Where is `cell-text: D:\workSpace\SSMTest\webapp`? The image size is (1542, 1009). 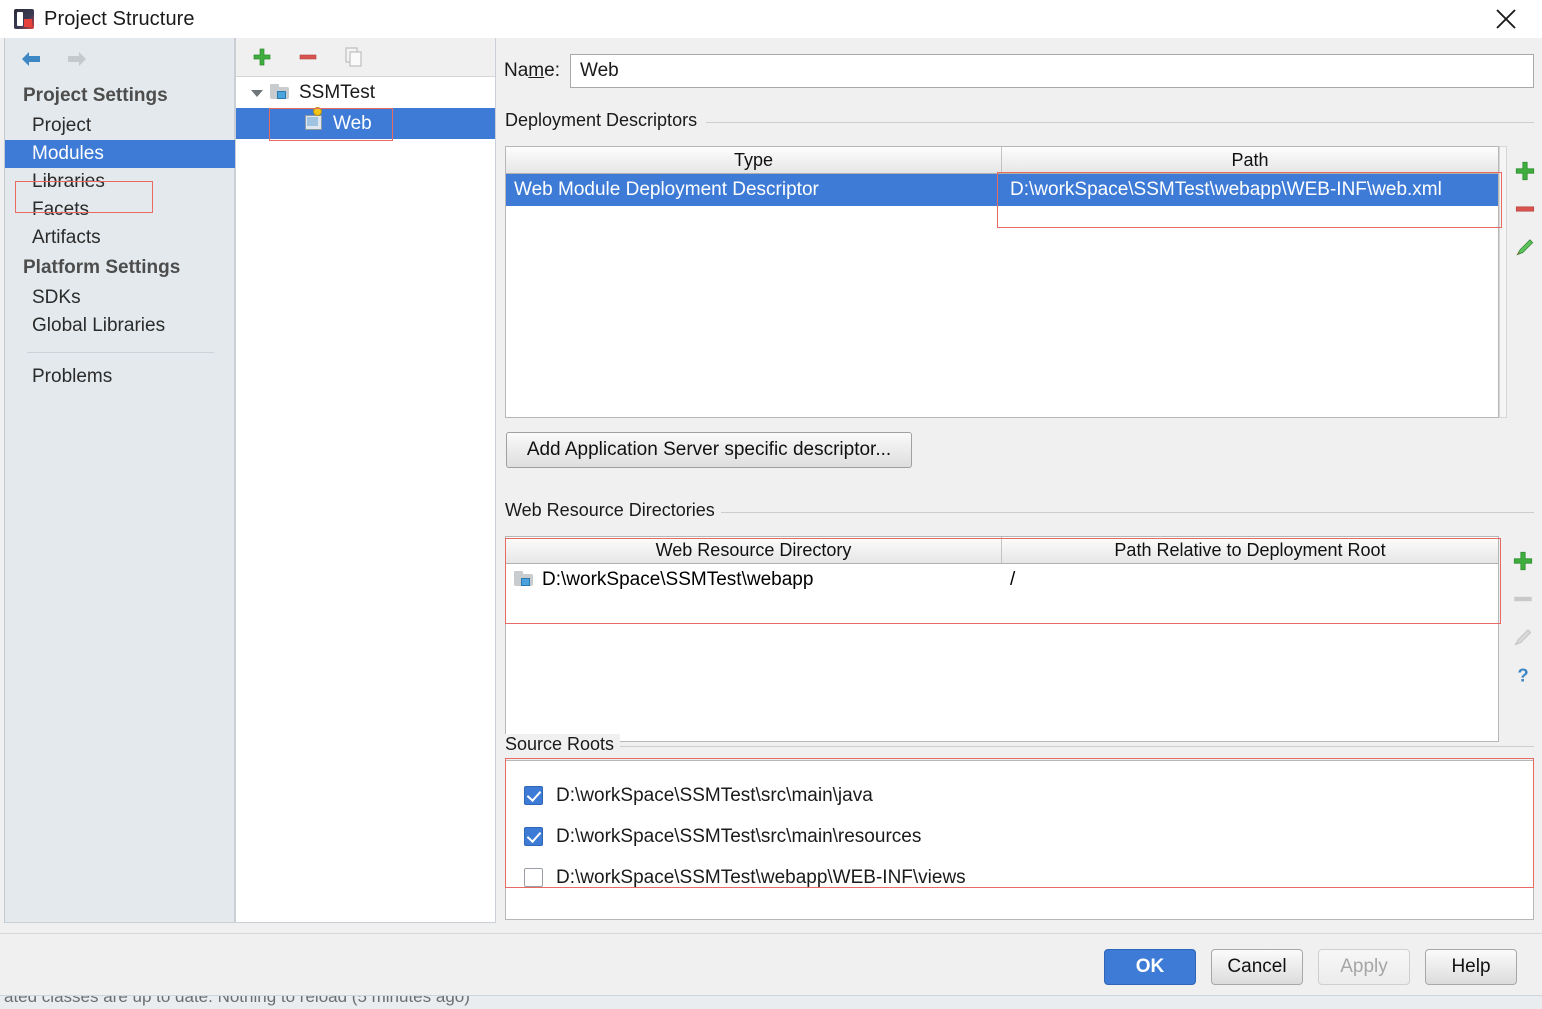 cell-text: D:\workSpace\SSMTest\webapp is located at coordinates (678, 579).